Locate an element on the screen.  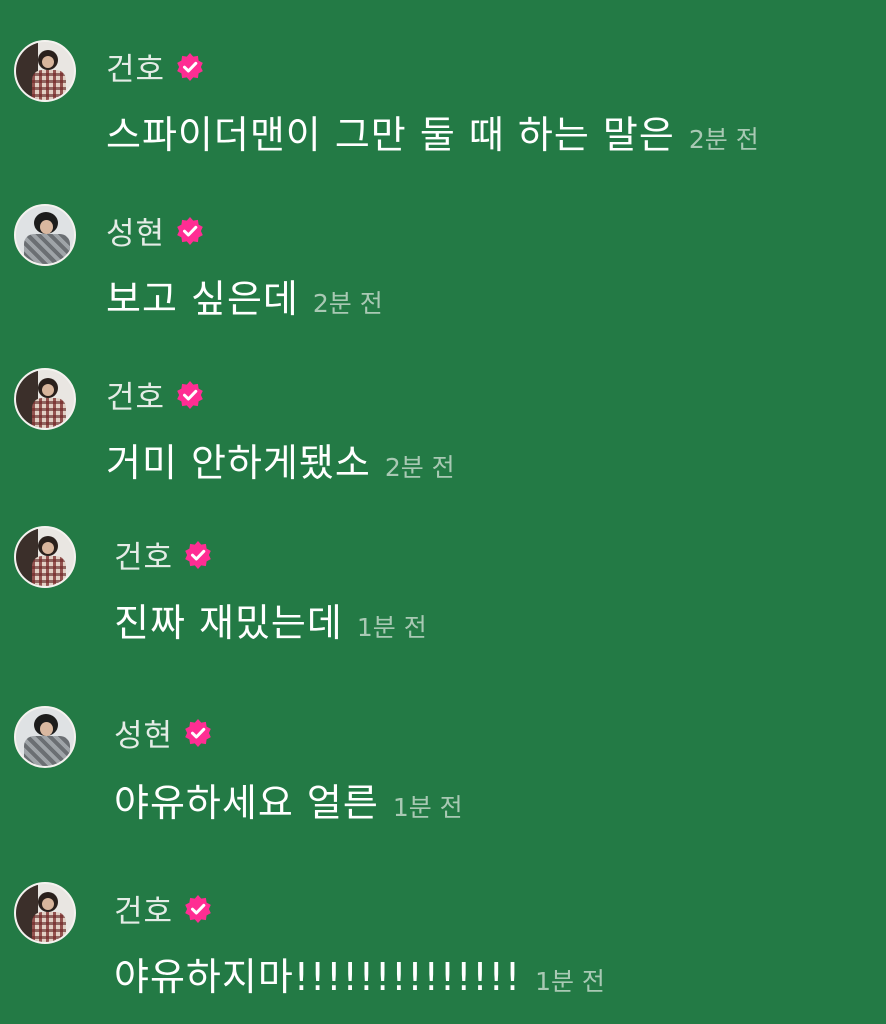
message-text: 스파이더맨이 그만 둘 때 하는 말은 is located at coordinates (390, 135).